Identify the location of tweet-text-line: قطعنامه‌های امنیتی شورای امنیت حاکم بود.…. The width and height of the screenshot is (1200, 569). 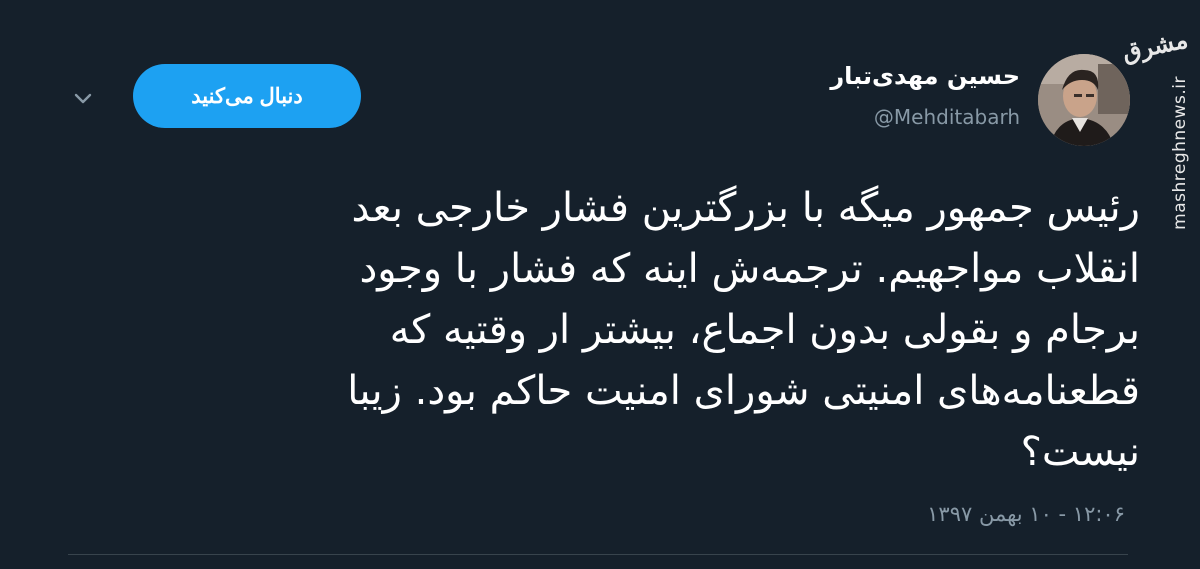
(743, 391).